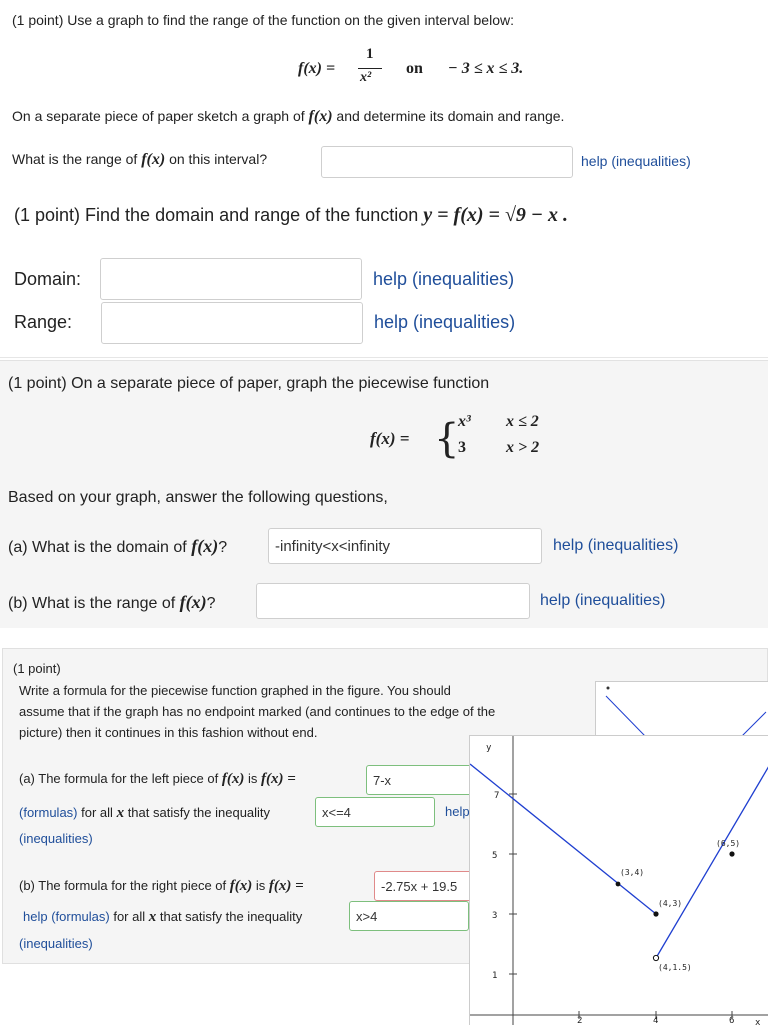 The height and width of the screenshot is (1025, 768). I want to click on question-b-mark: ?, so click(211, 603).